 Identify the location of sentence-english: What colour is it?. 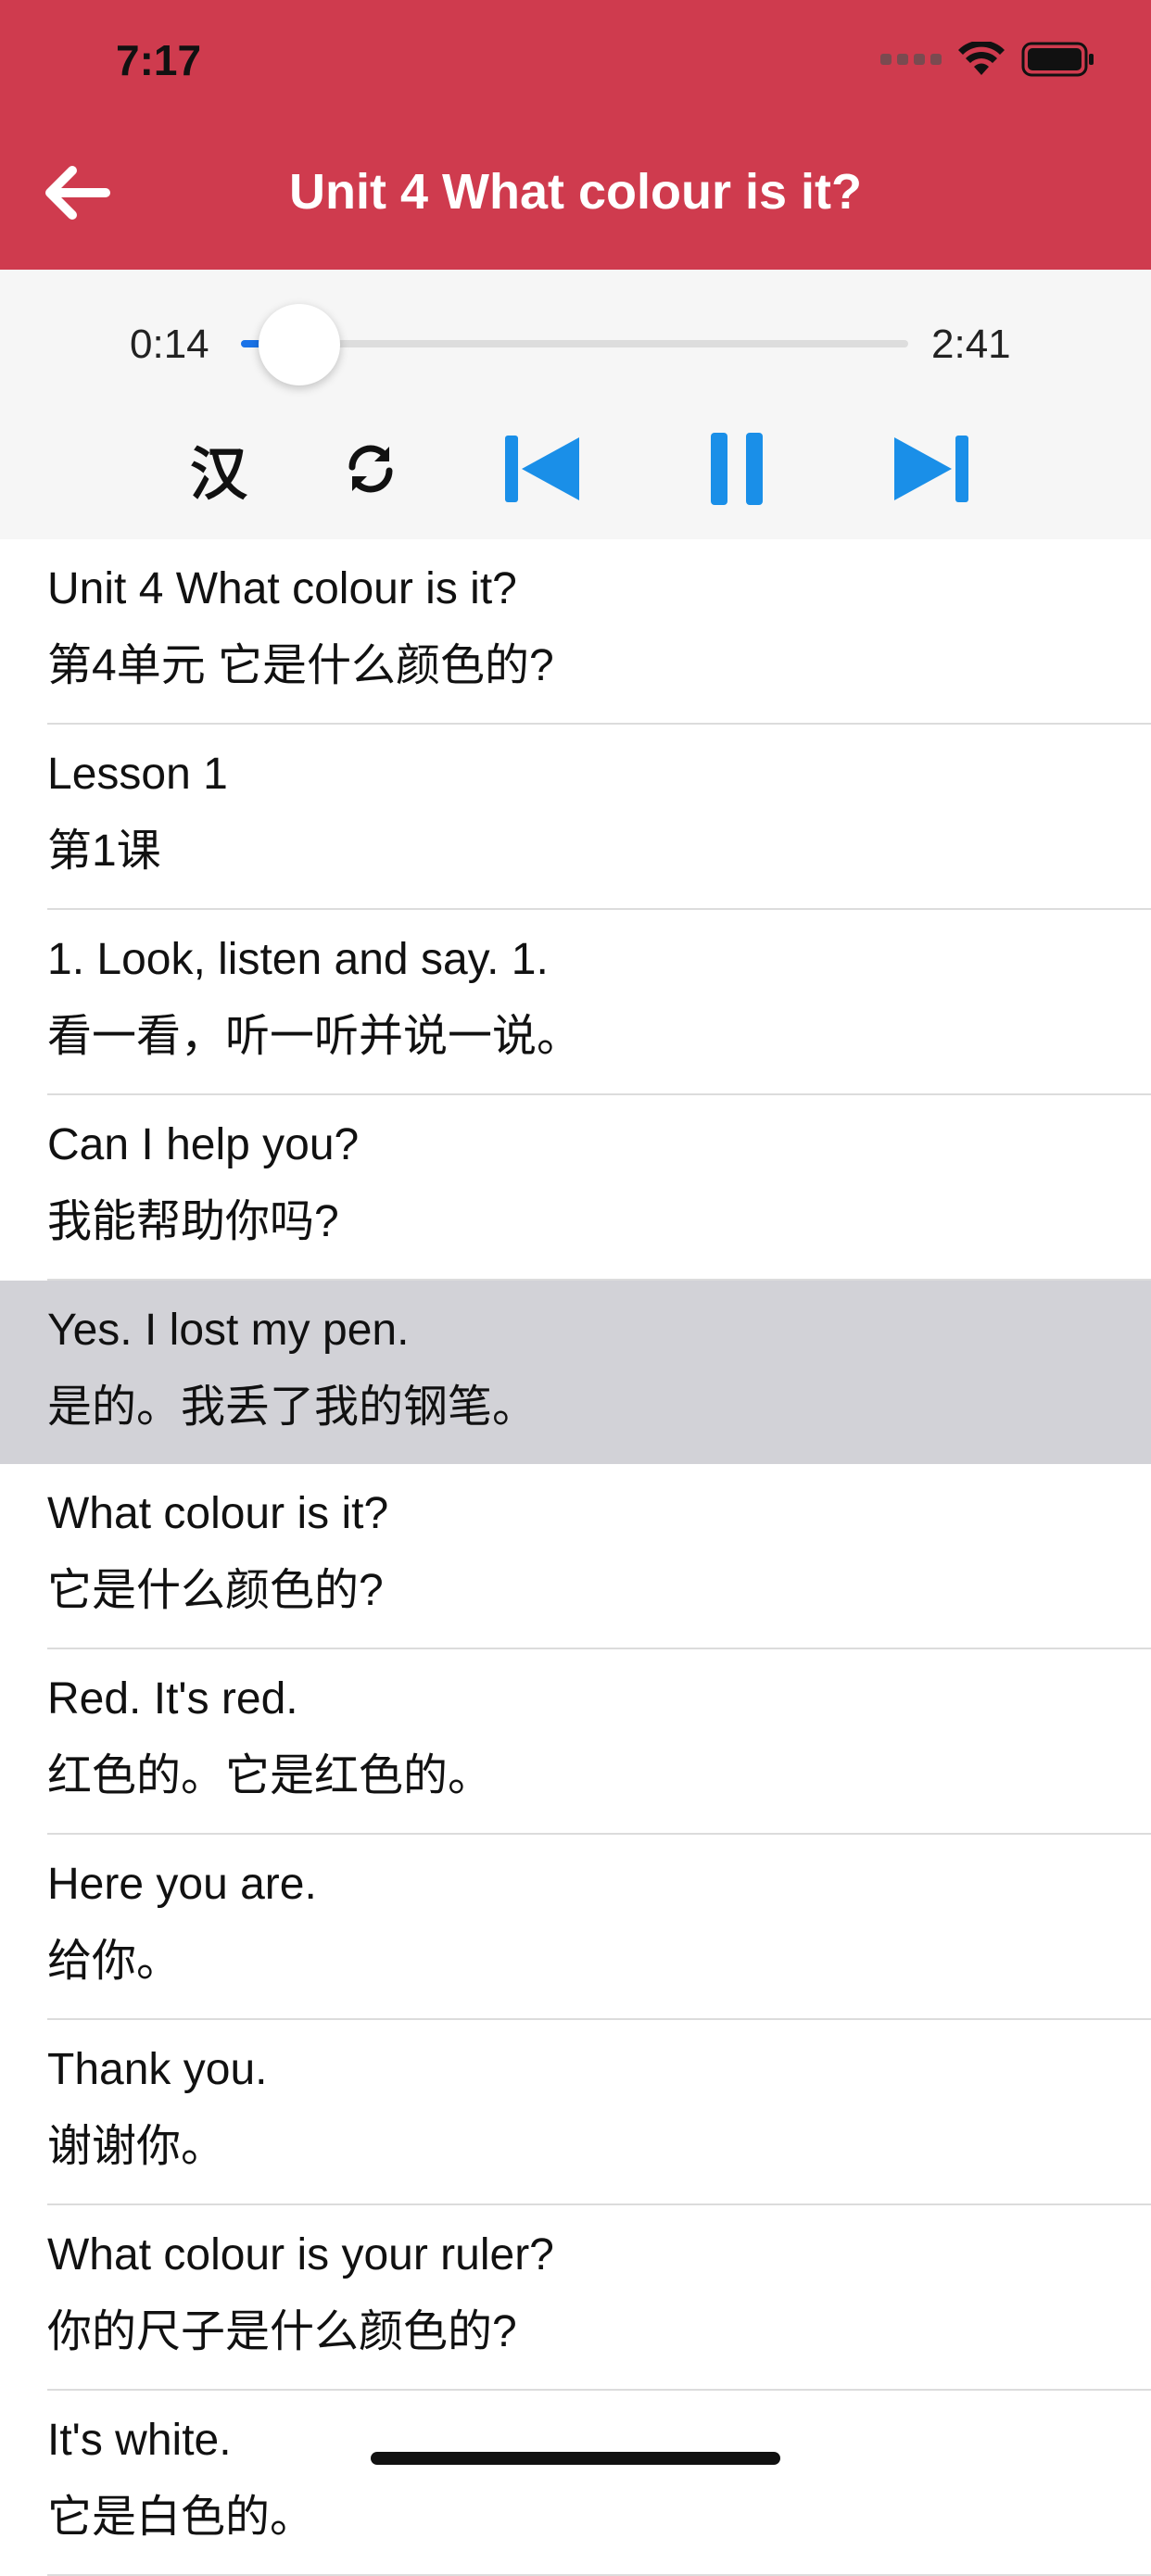
(218, 1514).